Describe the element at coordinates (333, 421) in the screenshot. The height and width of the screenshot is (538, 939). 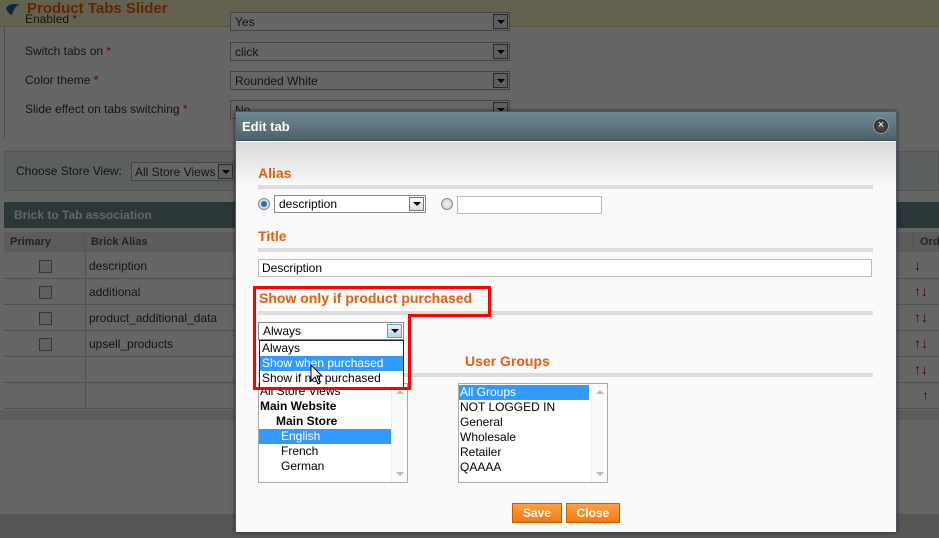
I see `store-view-option: Main Store` at that location.